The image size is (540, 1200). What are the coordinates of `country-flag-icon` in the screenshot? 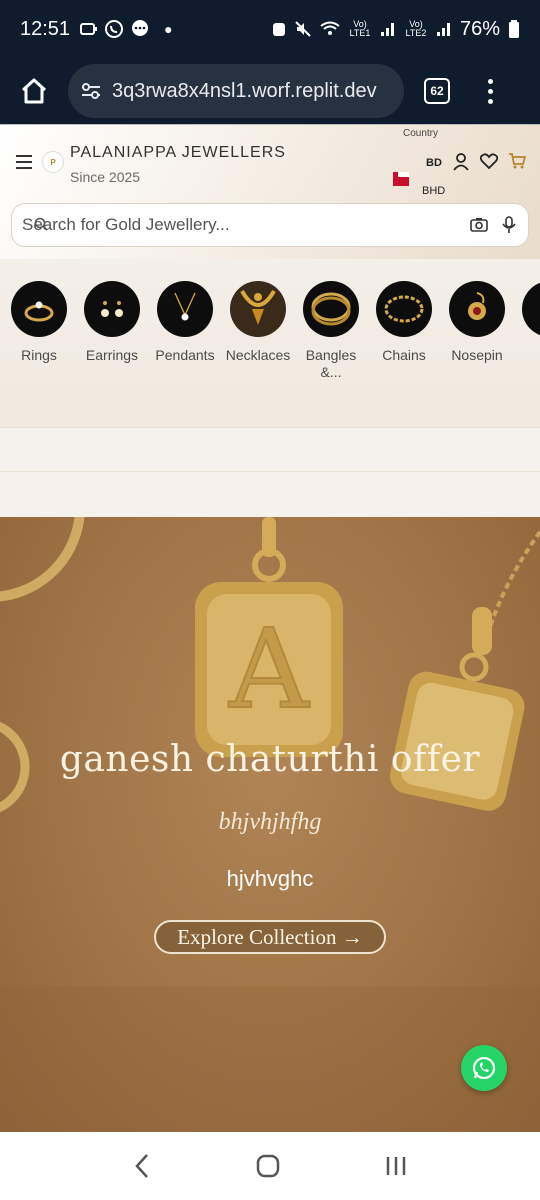 It's located at (401, 179).